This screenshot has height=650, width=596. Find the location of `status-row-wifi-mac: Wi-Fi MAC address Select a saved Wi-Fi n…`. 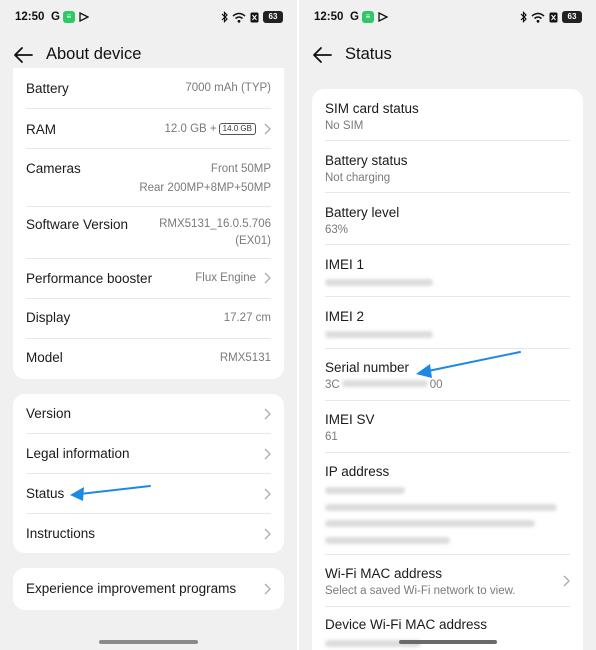

status-row-wifi-mac: Wi-Fi MAC address Select a saved Wi-Fi n… is located at coordinates (447, 581).